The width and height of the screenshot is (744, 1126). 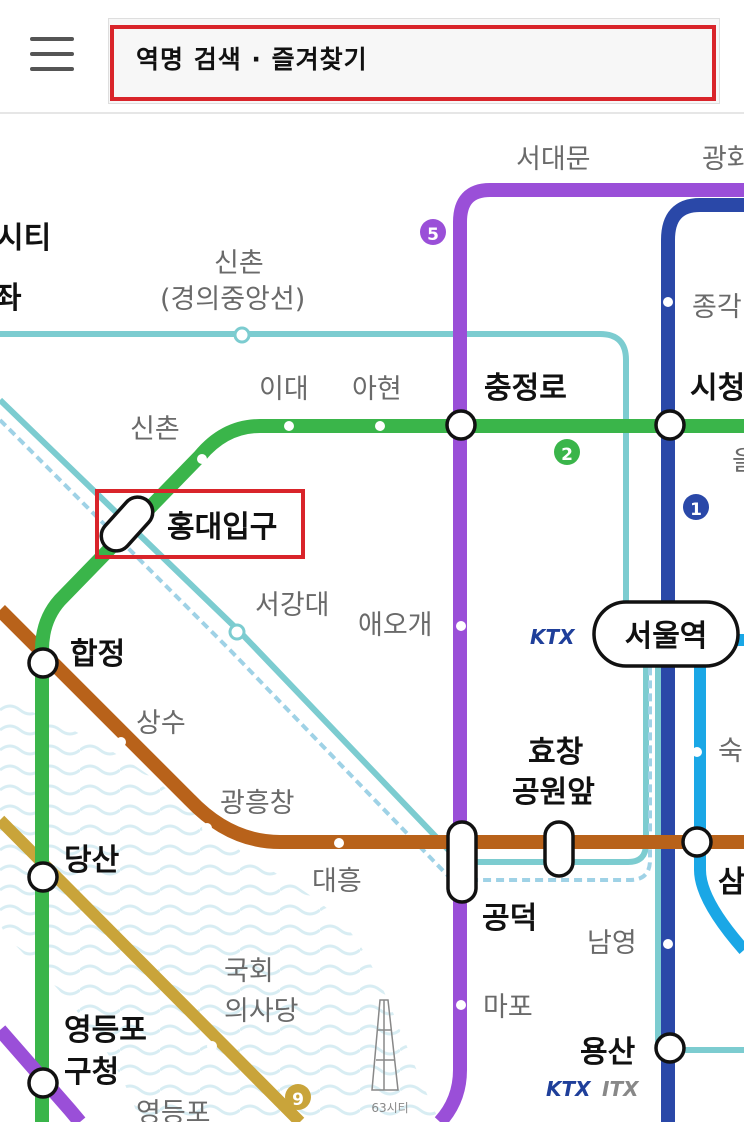 What do you see at coordinates (121, 742) in the screenshot?
I see `station-dot-sangsu` at bounding box center [121, 742].